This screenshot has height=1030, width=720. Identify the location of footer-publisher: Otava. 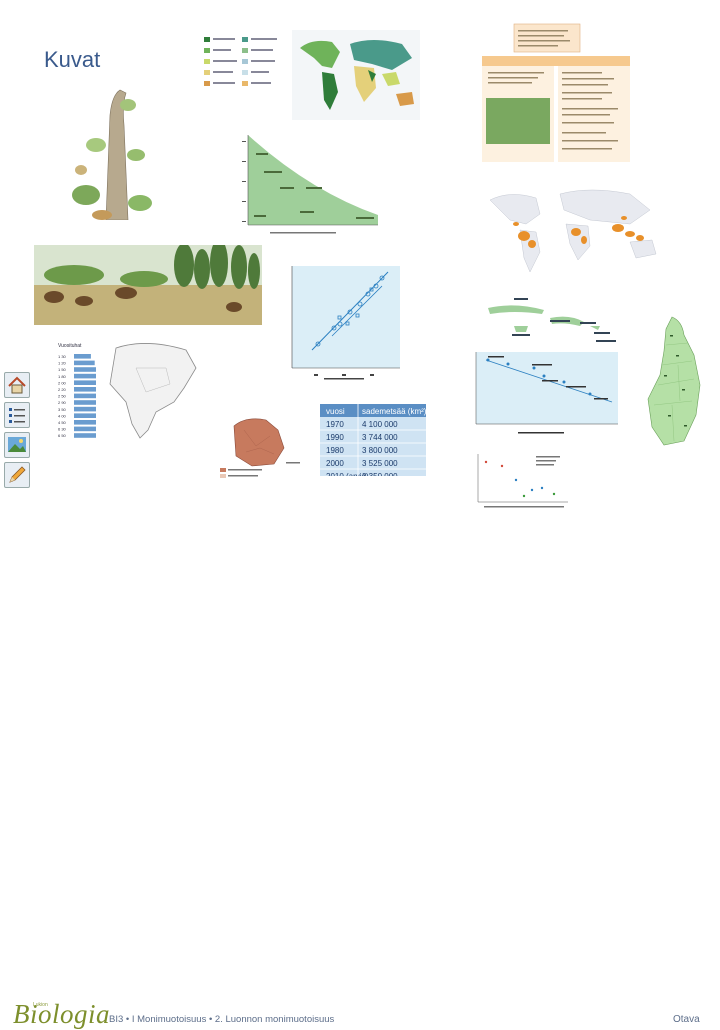
(686, 1019).